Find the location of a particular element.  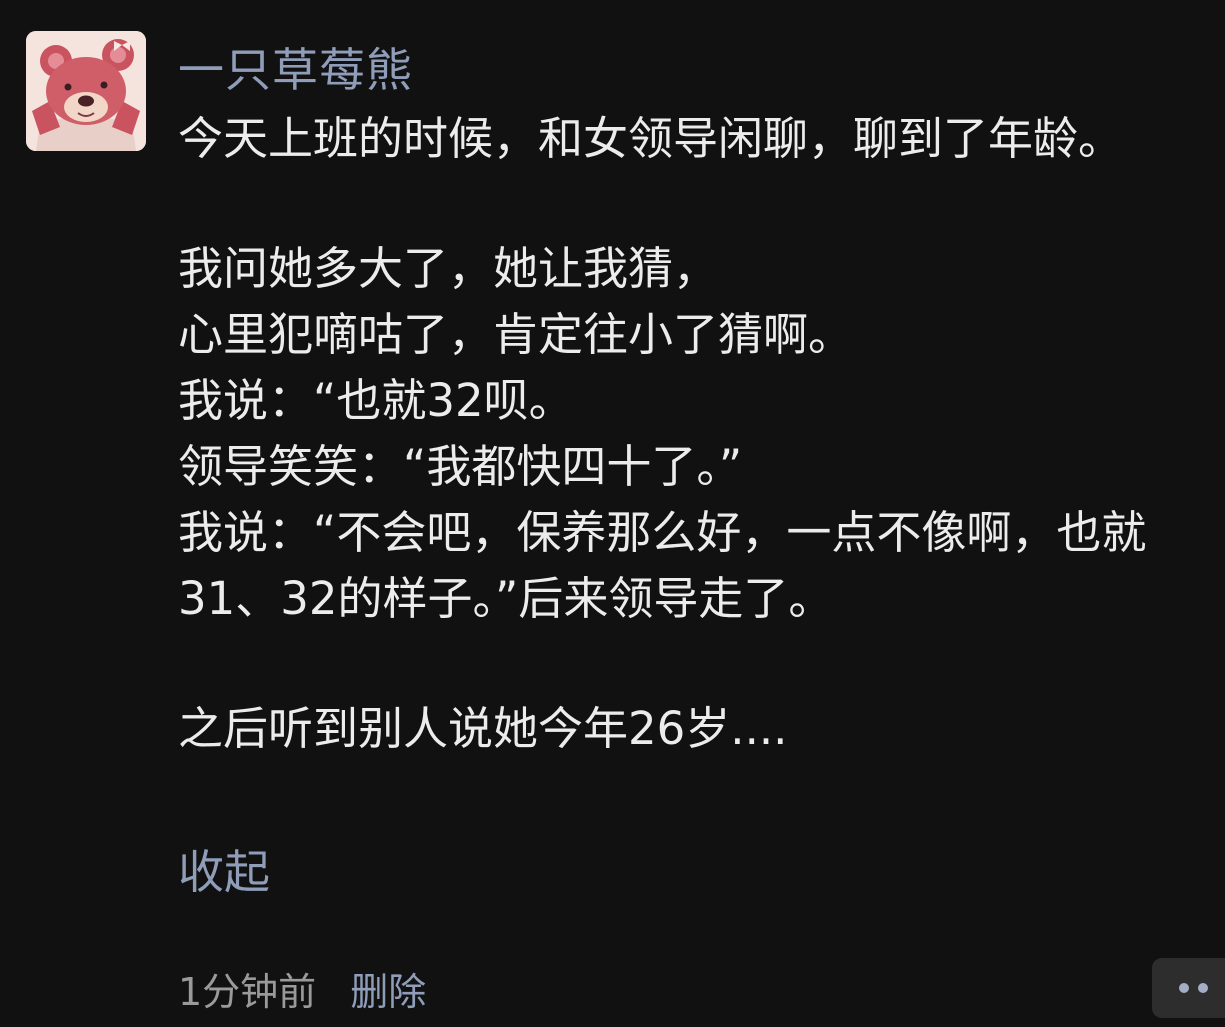

comment-line: 我说：“不会吧，保养那么好，一点不像啊，也就31、32的样子。”后来领导走了。 is located at coordinates (662, 565).